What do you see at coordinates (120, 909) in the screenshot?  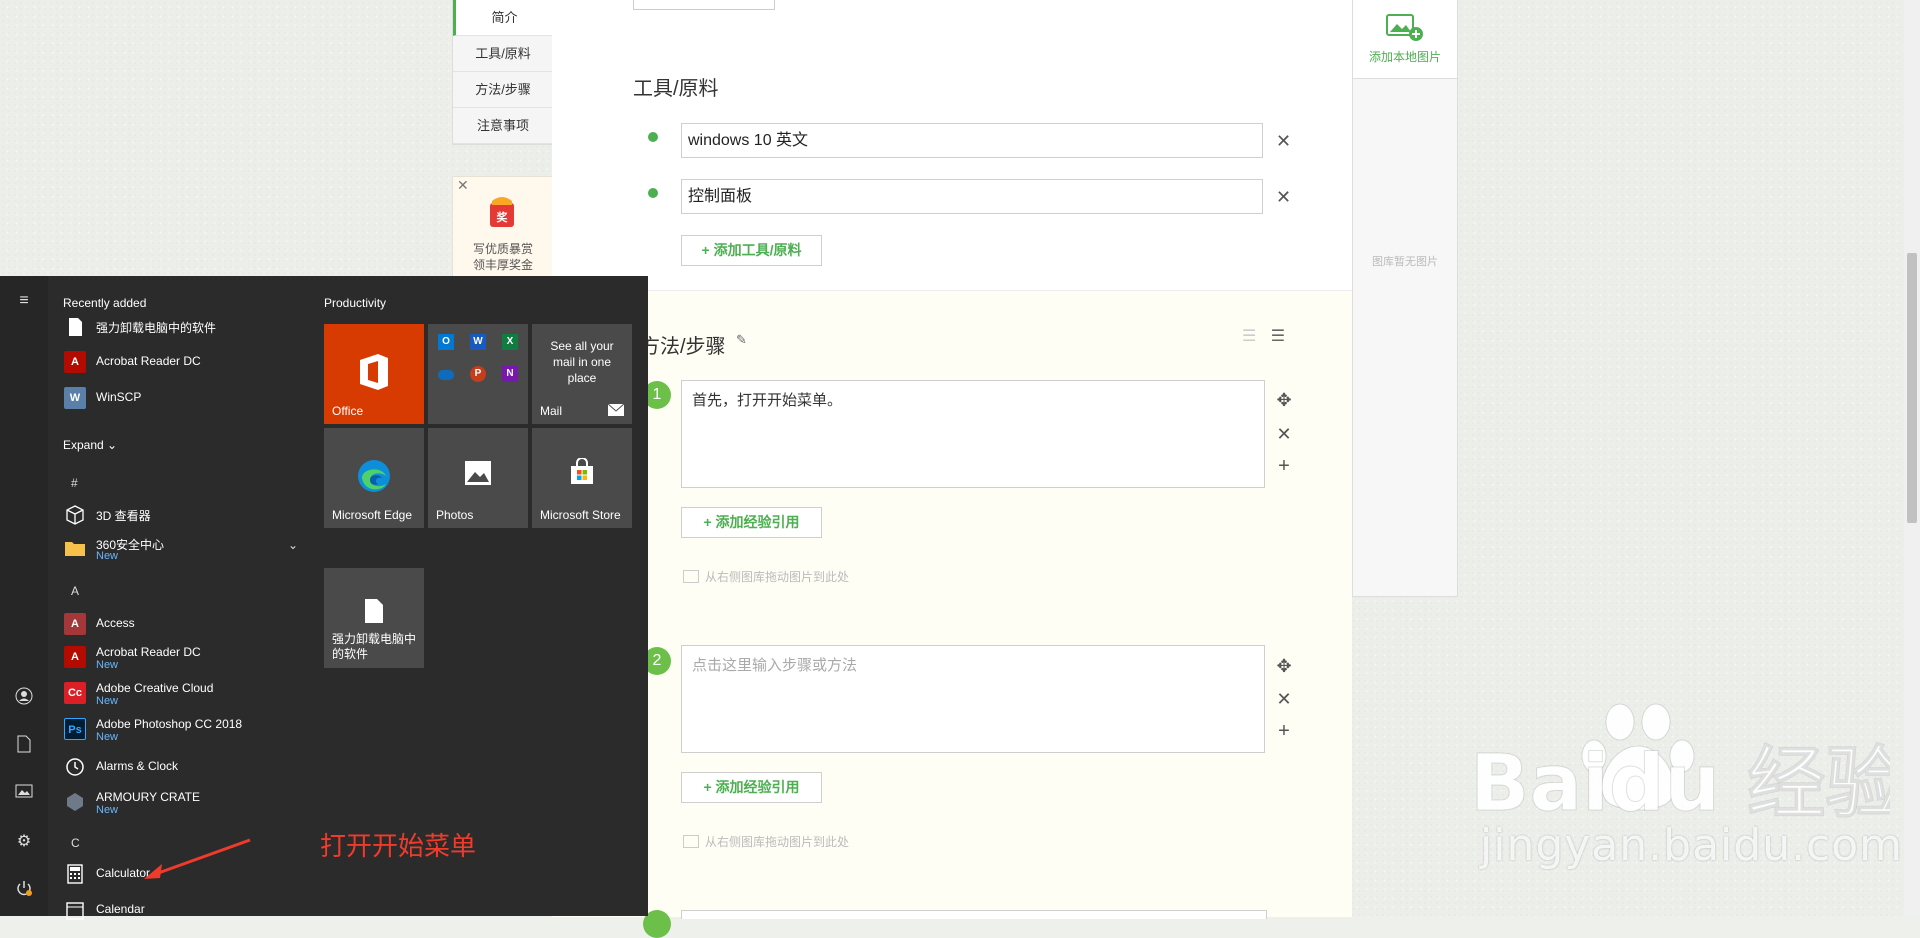 I see `app-name: Calendar` at bounding box center [120, 909].